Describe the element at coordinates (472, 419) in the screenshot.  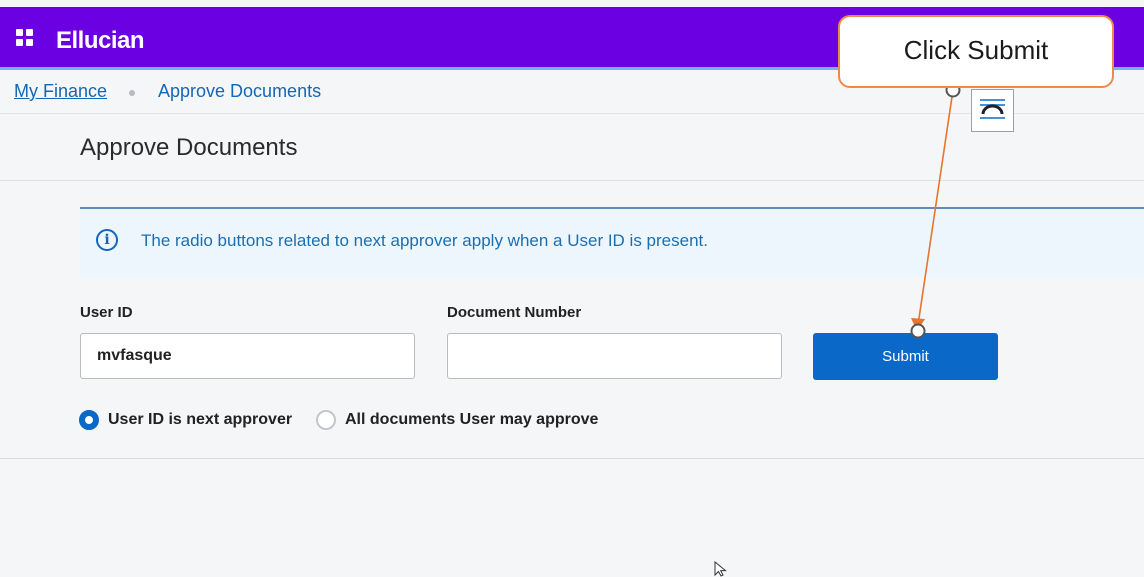
I see `radio-label-all-documents: All documents User may approve` at that location.